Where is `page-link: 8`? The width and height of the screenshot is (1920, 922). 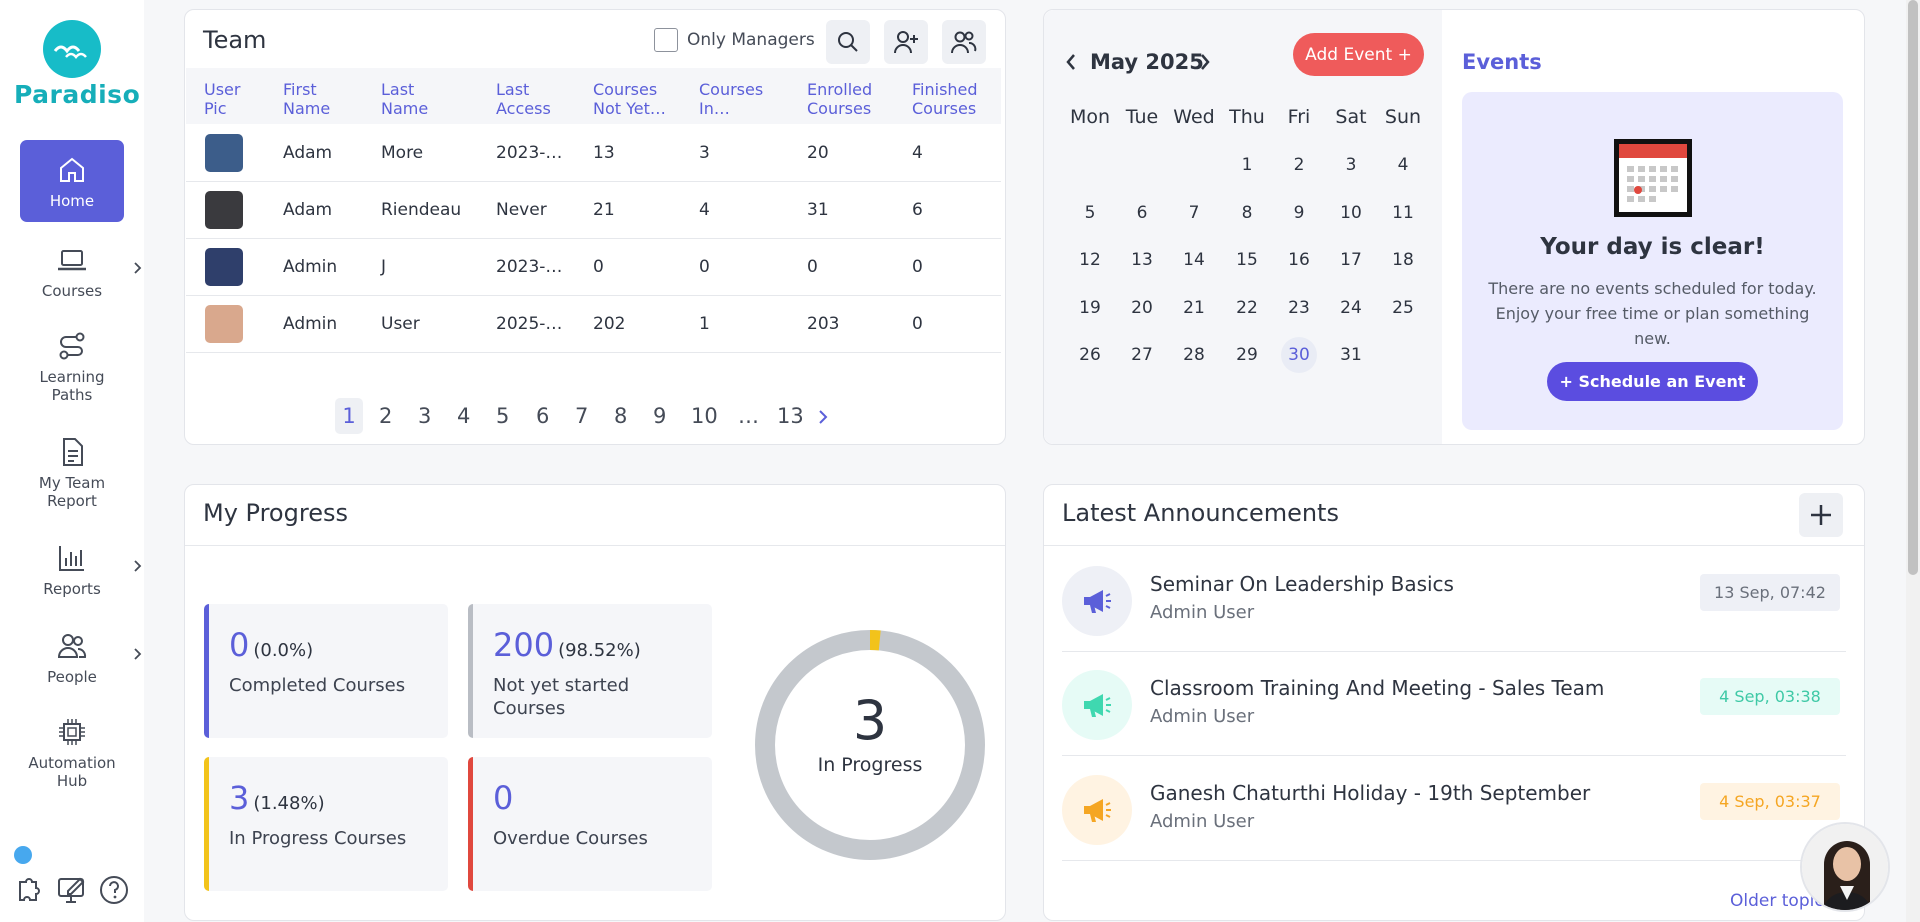 page-link: 8 is located at coordinates (620, 416).